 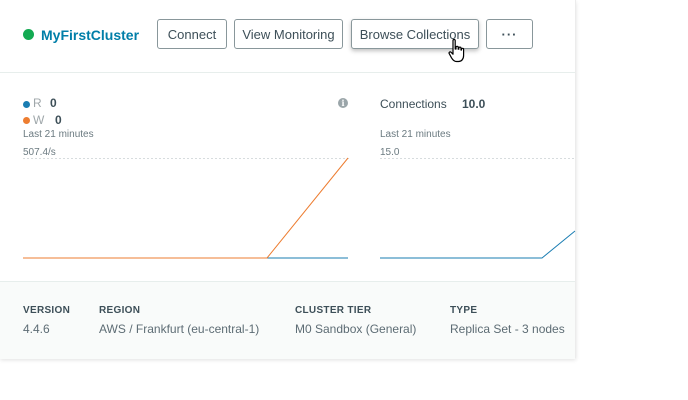 What do you see at coordinates (179, 329) in the screenshot?
I see `region-value: AWS / Frankfurt (eu-central-1)` at bounding box center [179, 329].